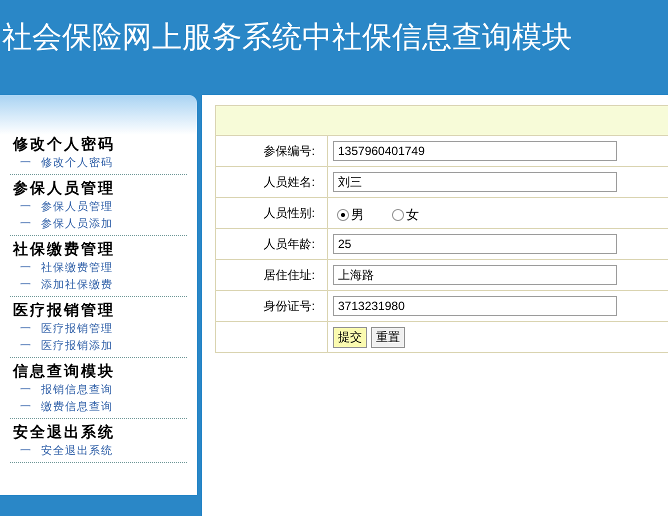  I want to click on menu-link: 安全退出系统, so click(77, 451).